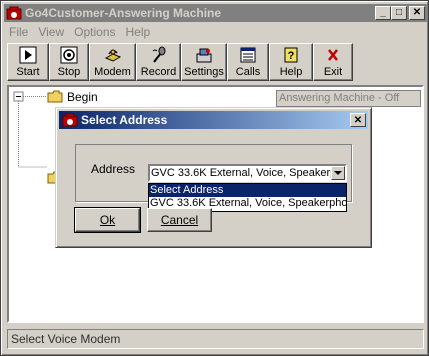 The image size is (429, 356). Describe the element at coordinates (358, 120) in the screenshot. I see `dialog-close-button: ✕` at that location.